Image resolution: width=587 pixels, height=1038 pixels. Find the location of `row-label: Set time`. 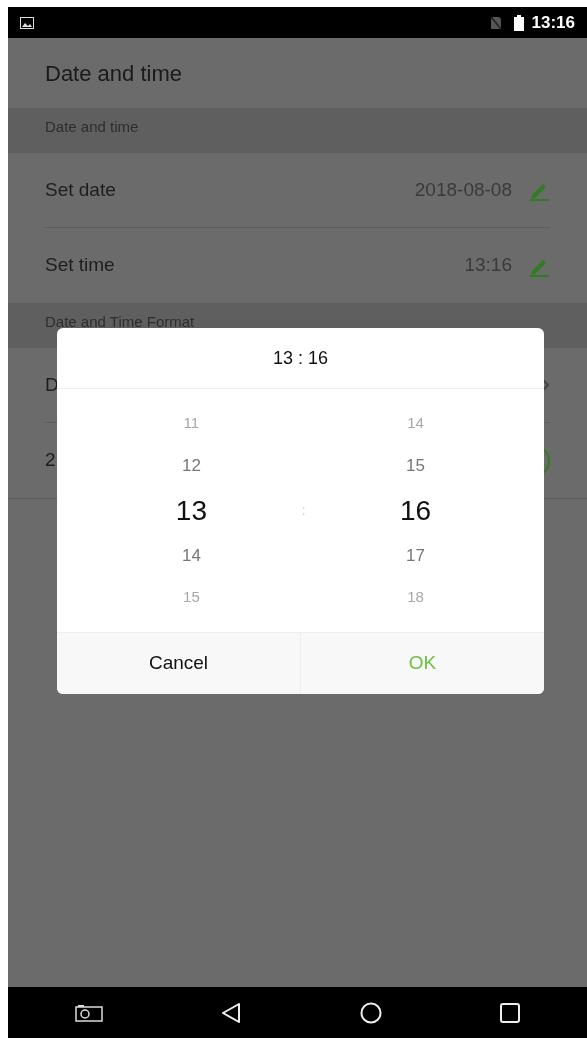

row-label: Set time is located at coordinates (80, 265).